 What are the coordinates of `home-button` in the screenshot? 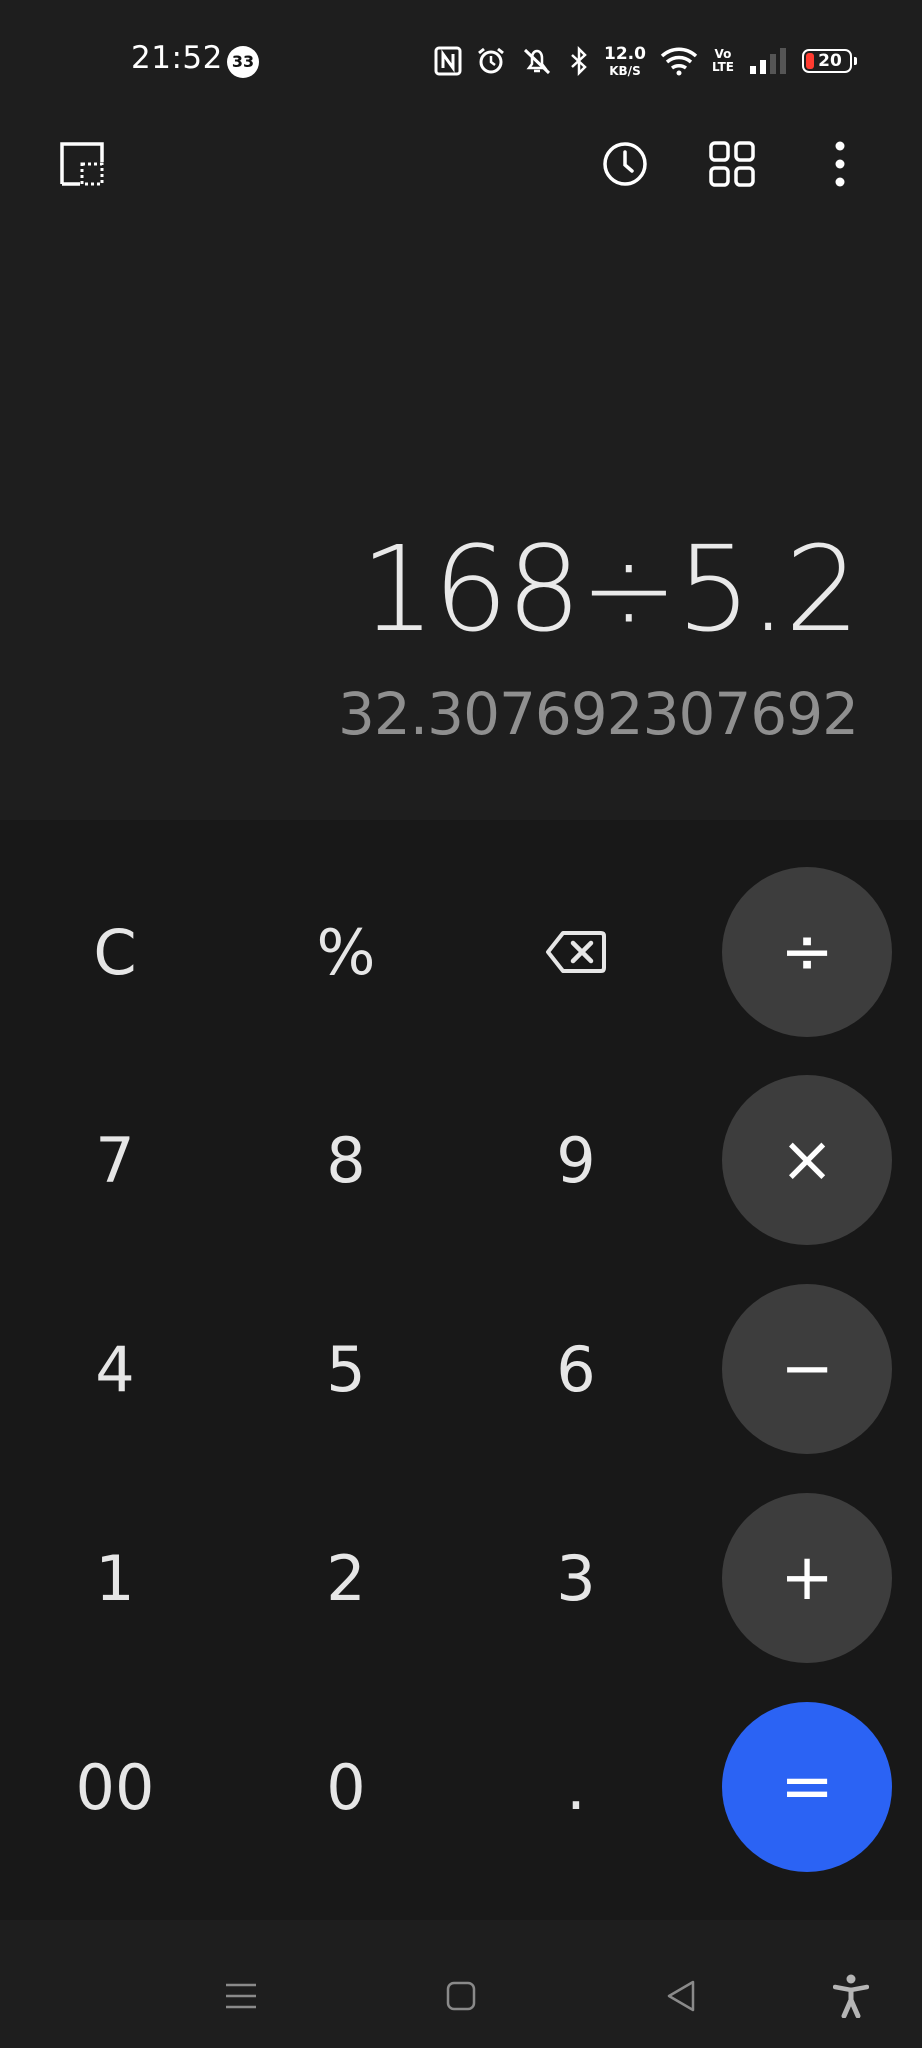 It's located at (461, 1996).